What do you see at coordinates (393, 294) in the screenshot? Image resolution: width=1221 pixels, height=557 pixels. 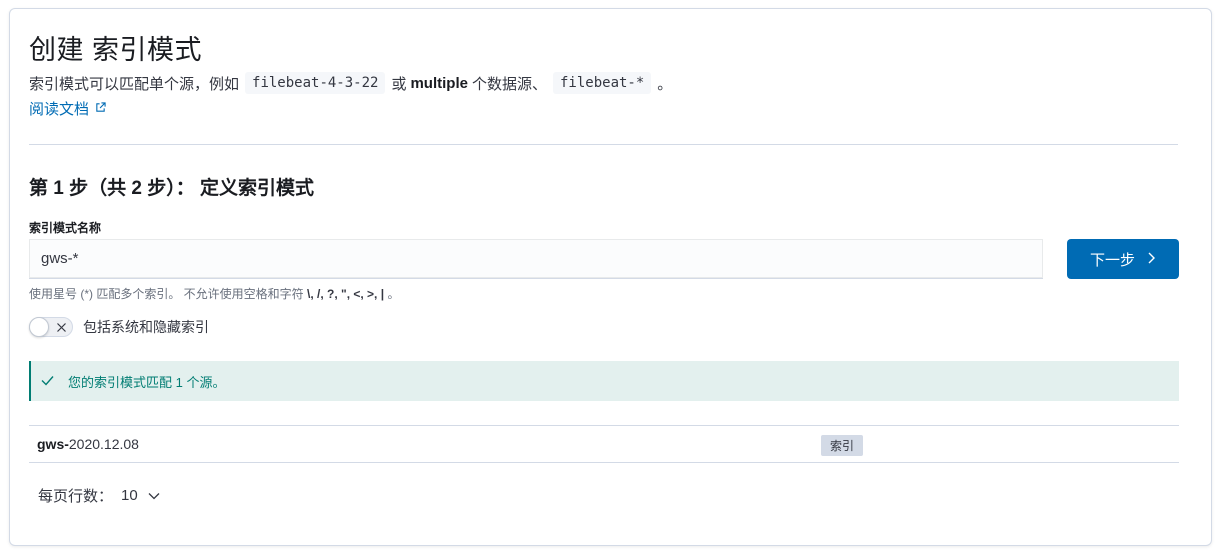 I see `help-text-suffix: 。` at bounding box center [393, 294].